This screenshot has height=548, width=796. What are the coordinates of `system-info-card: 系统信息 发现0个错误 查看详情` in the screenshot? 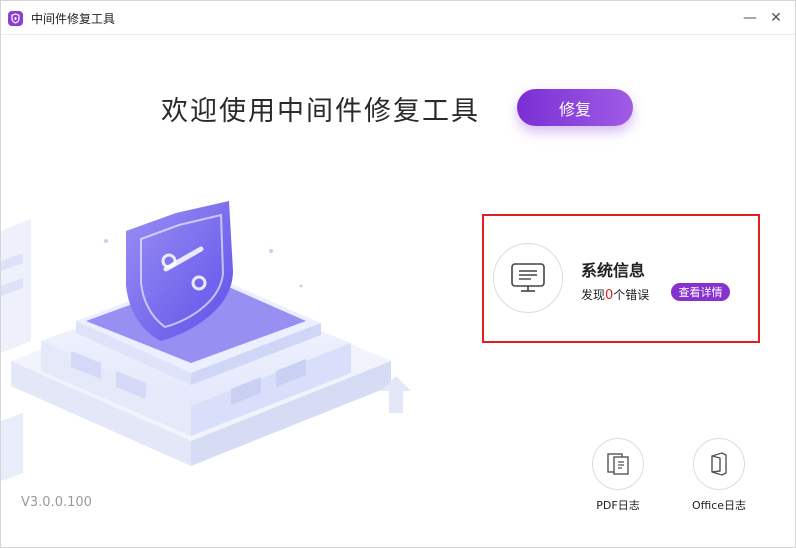 It's located at (621, 278).